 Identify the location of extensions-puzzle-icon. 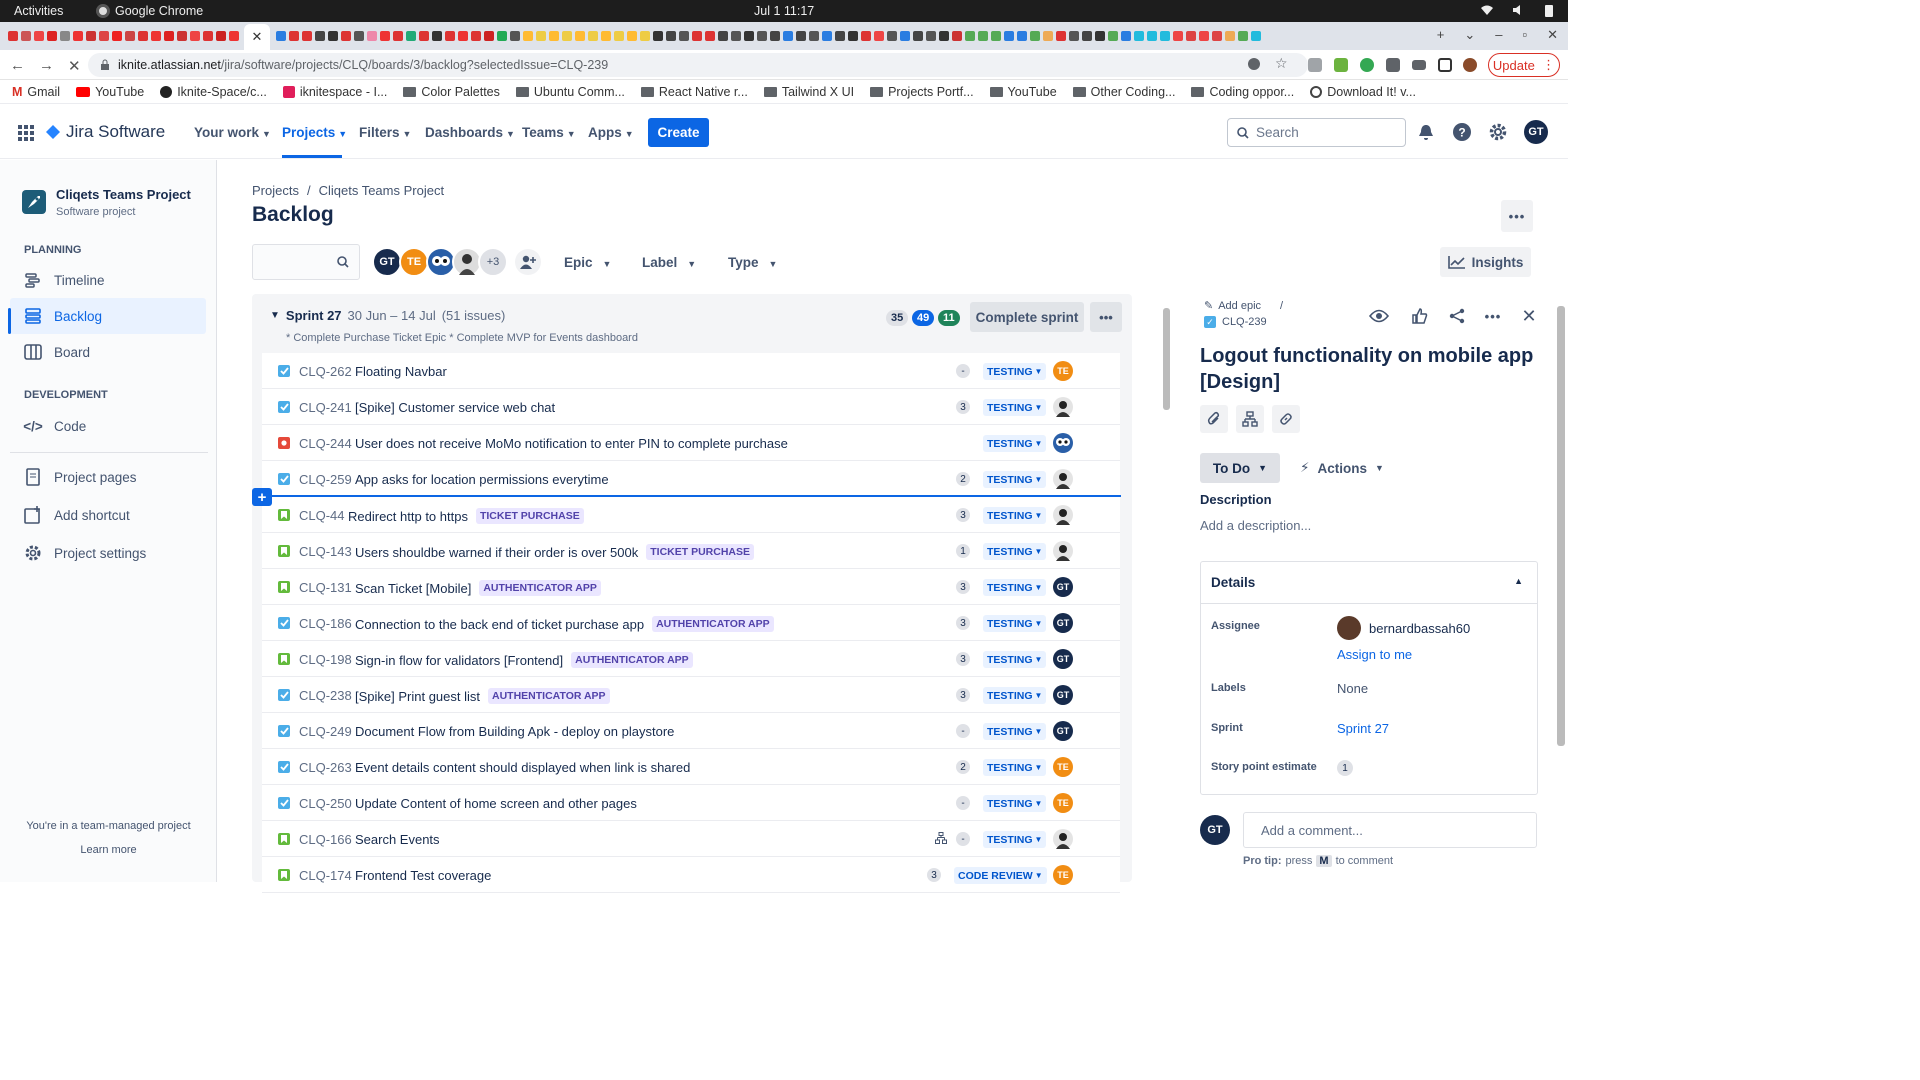
(1393, 65).